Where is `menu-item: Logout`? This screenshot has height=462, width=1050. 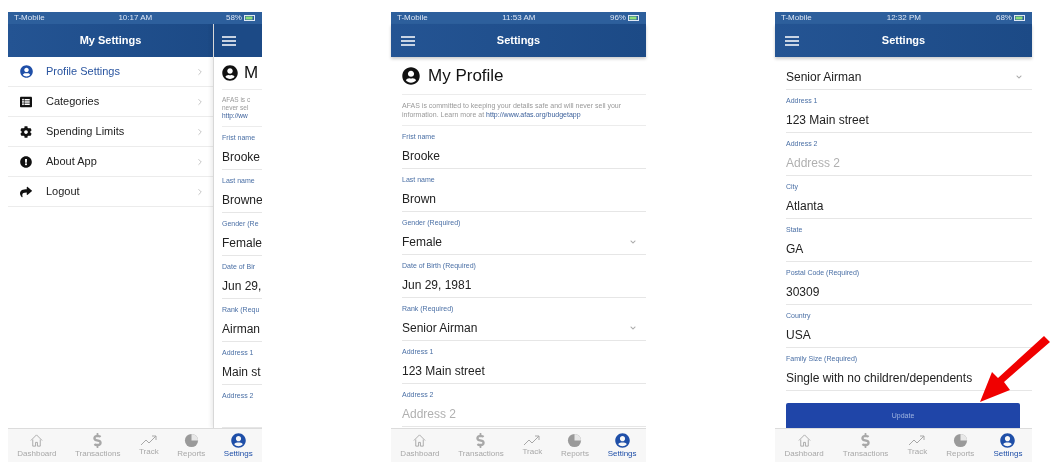
menu-item: Logout is located at coordinates (110, 192).